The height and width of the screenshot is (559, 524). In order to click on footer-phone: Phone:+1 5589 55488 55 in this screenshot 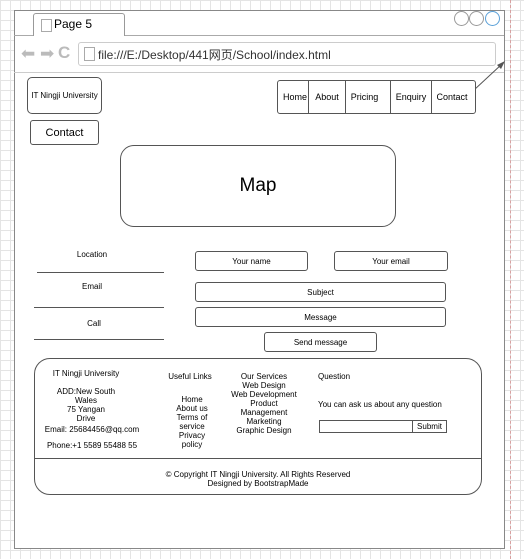, I will do `click(92, 445)`.